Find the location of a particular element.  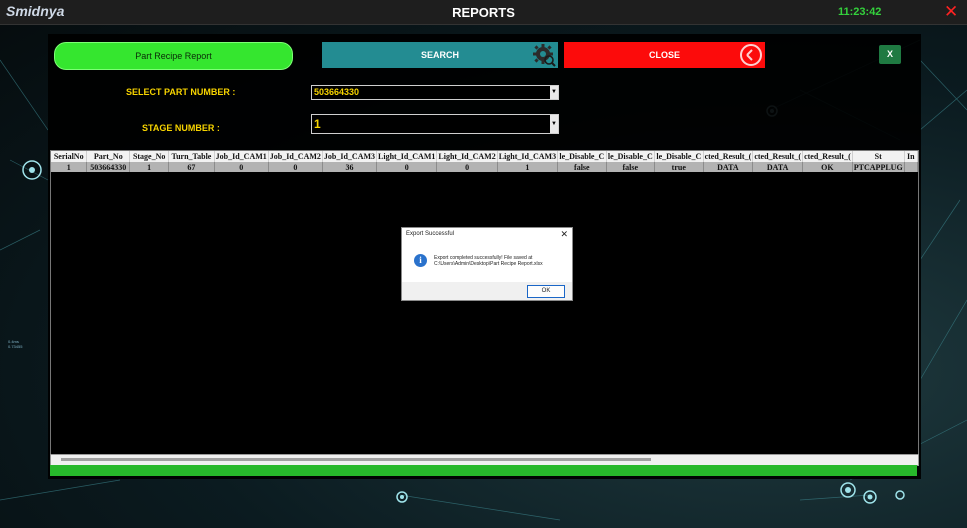

part-number-value: 503664330 is located at coordinates (337, 92).